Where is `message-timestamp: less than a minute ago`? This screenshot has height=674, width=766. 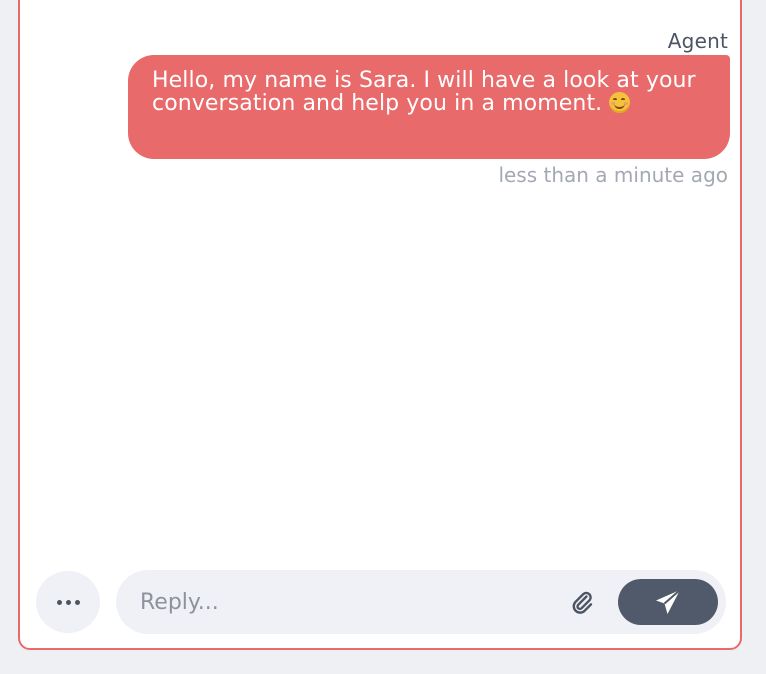
message-timestamp: less than a minute ago is located at coordinates (613, 175).